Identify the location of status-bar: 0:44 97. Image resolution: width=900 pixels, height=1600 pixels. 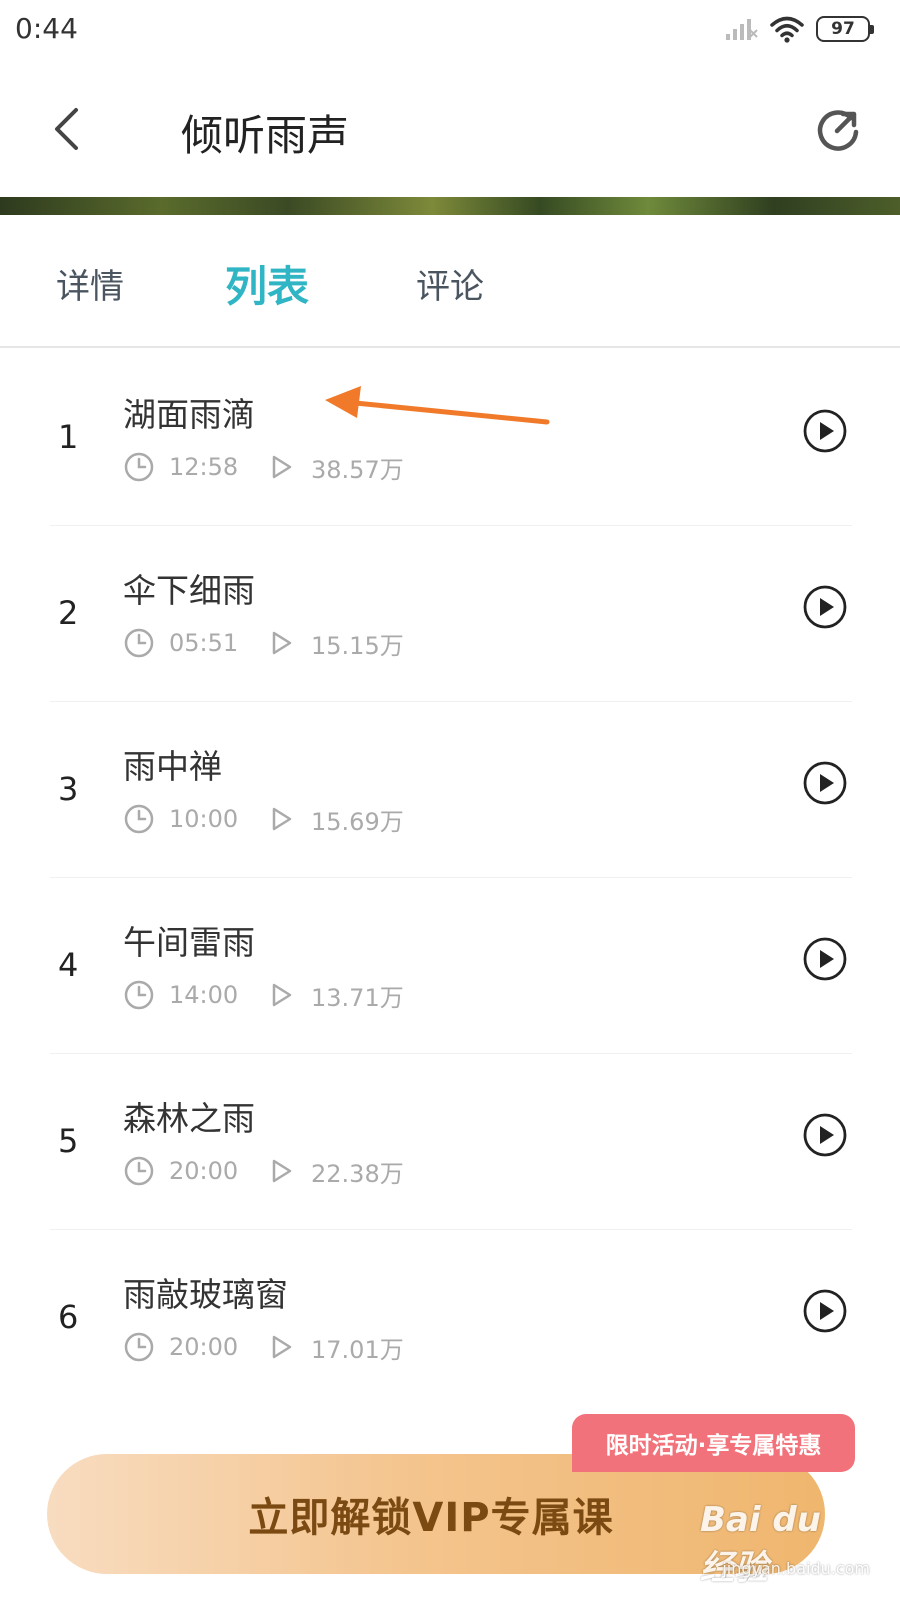
(450, 31).